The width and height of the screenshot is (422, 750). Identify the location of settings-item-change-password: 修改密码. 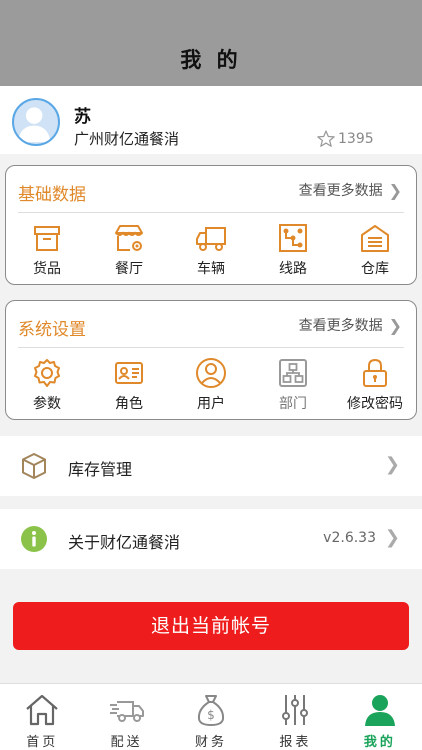
(375, 387).